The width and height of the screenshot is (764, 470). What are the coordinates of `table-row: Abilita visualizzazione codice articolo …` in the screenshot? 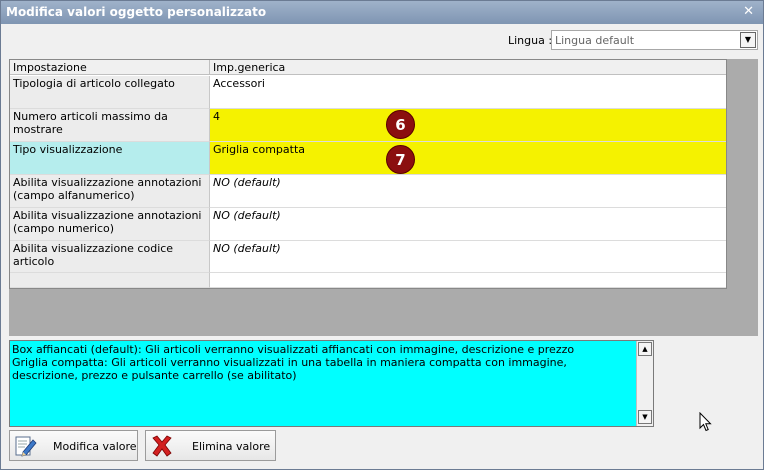 It's located at (368, 257).